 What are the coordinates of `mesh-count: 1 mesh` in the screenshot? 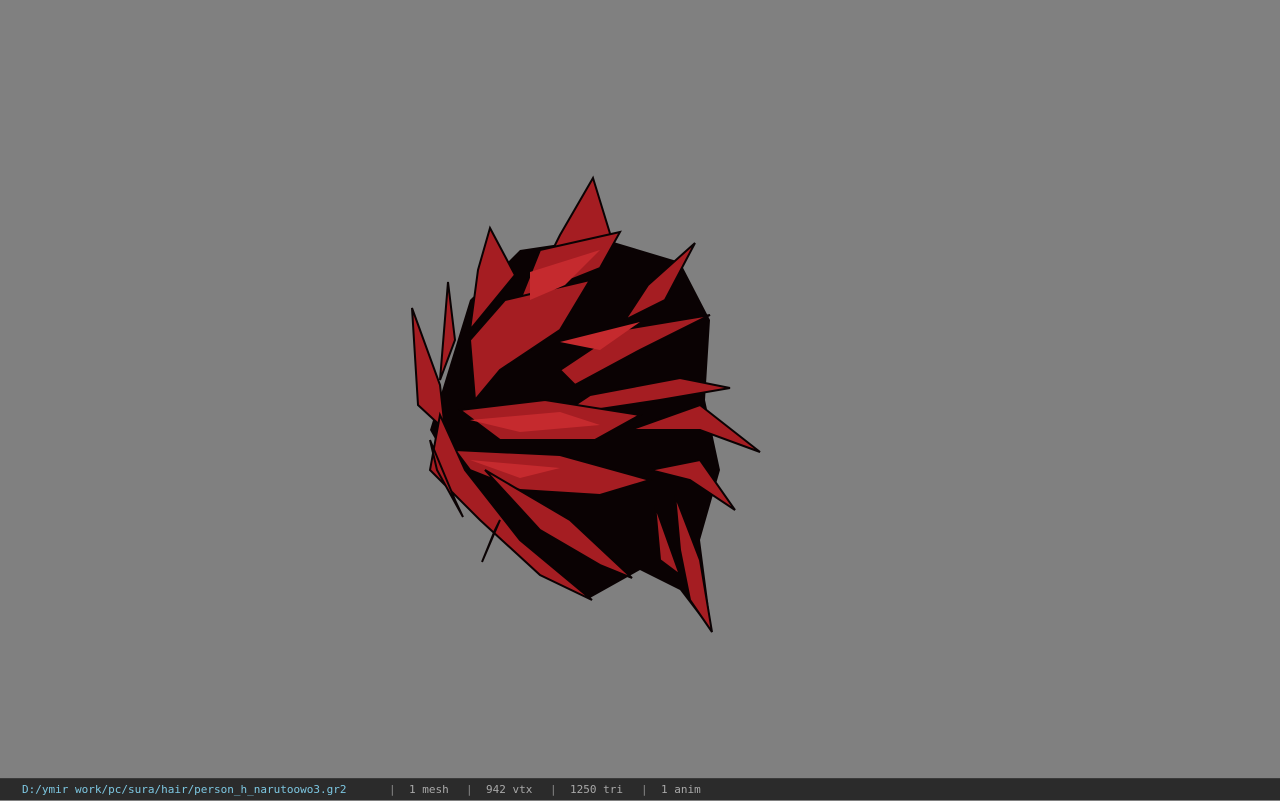 It's located at (429, 789).